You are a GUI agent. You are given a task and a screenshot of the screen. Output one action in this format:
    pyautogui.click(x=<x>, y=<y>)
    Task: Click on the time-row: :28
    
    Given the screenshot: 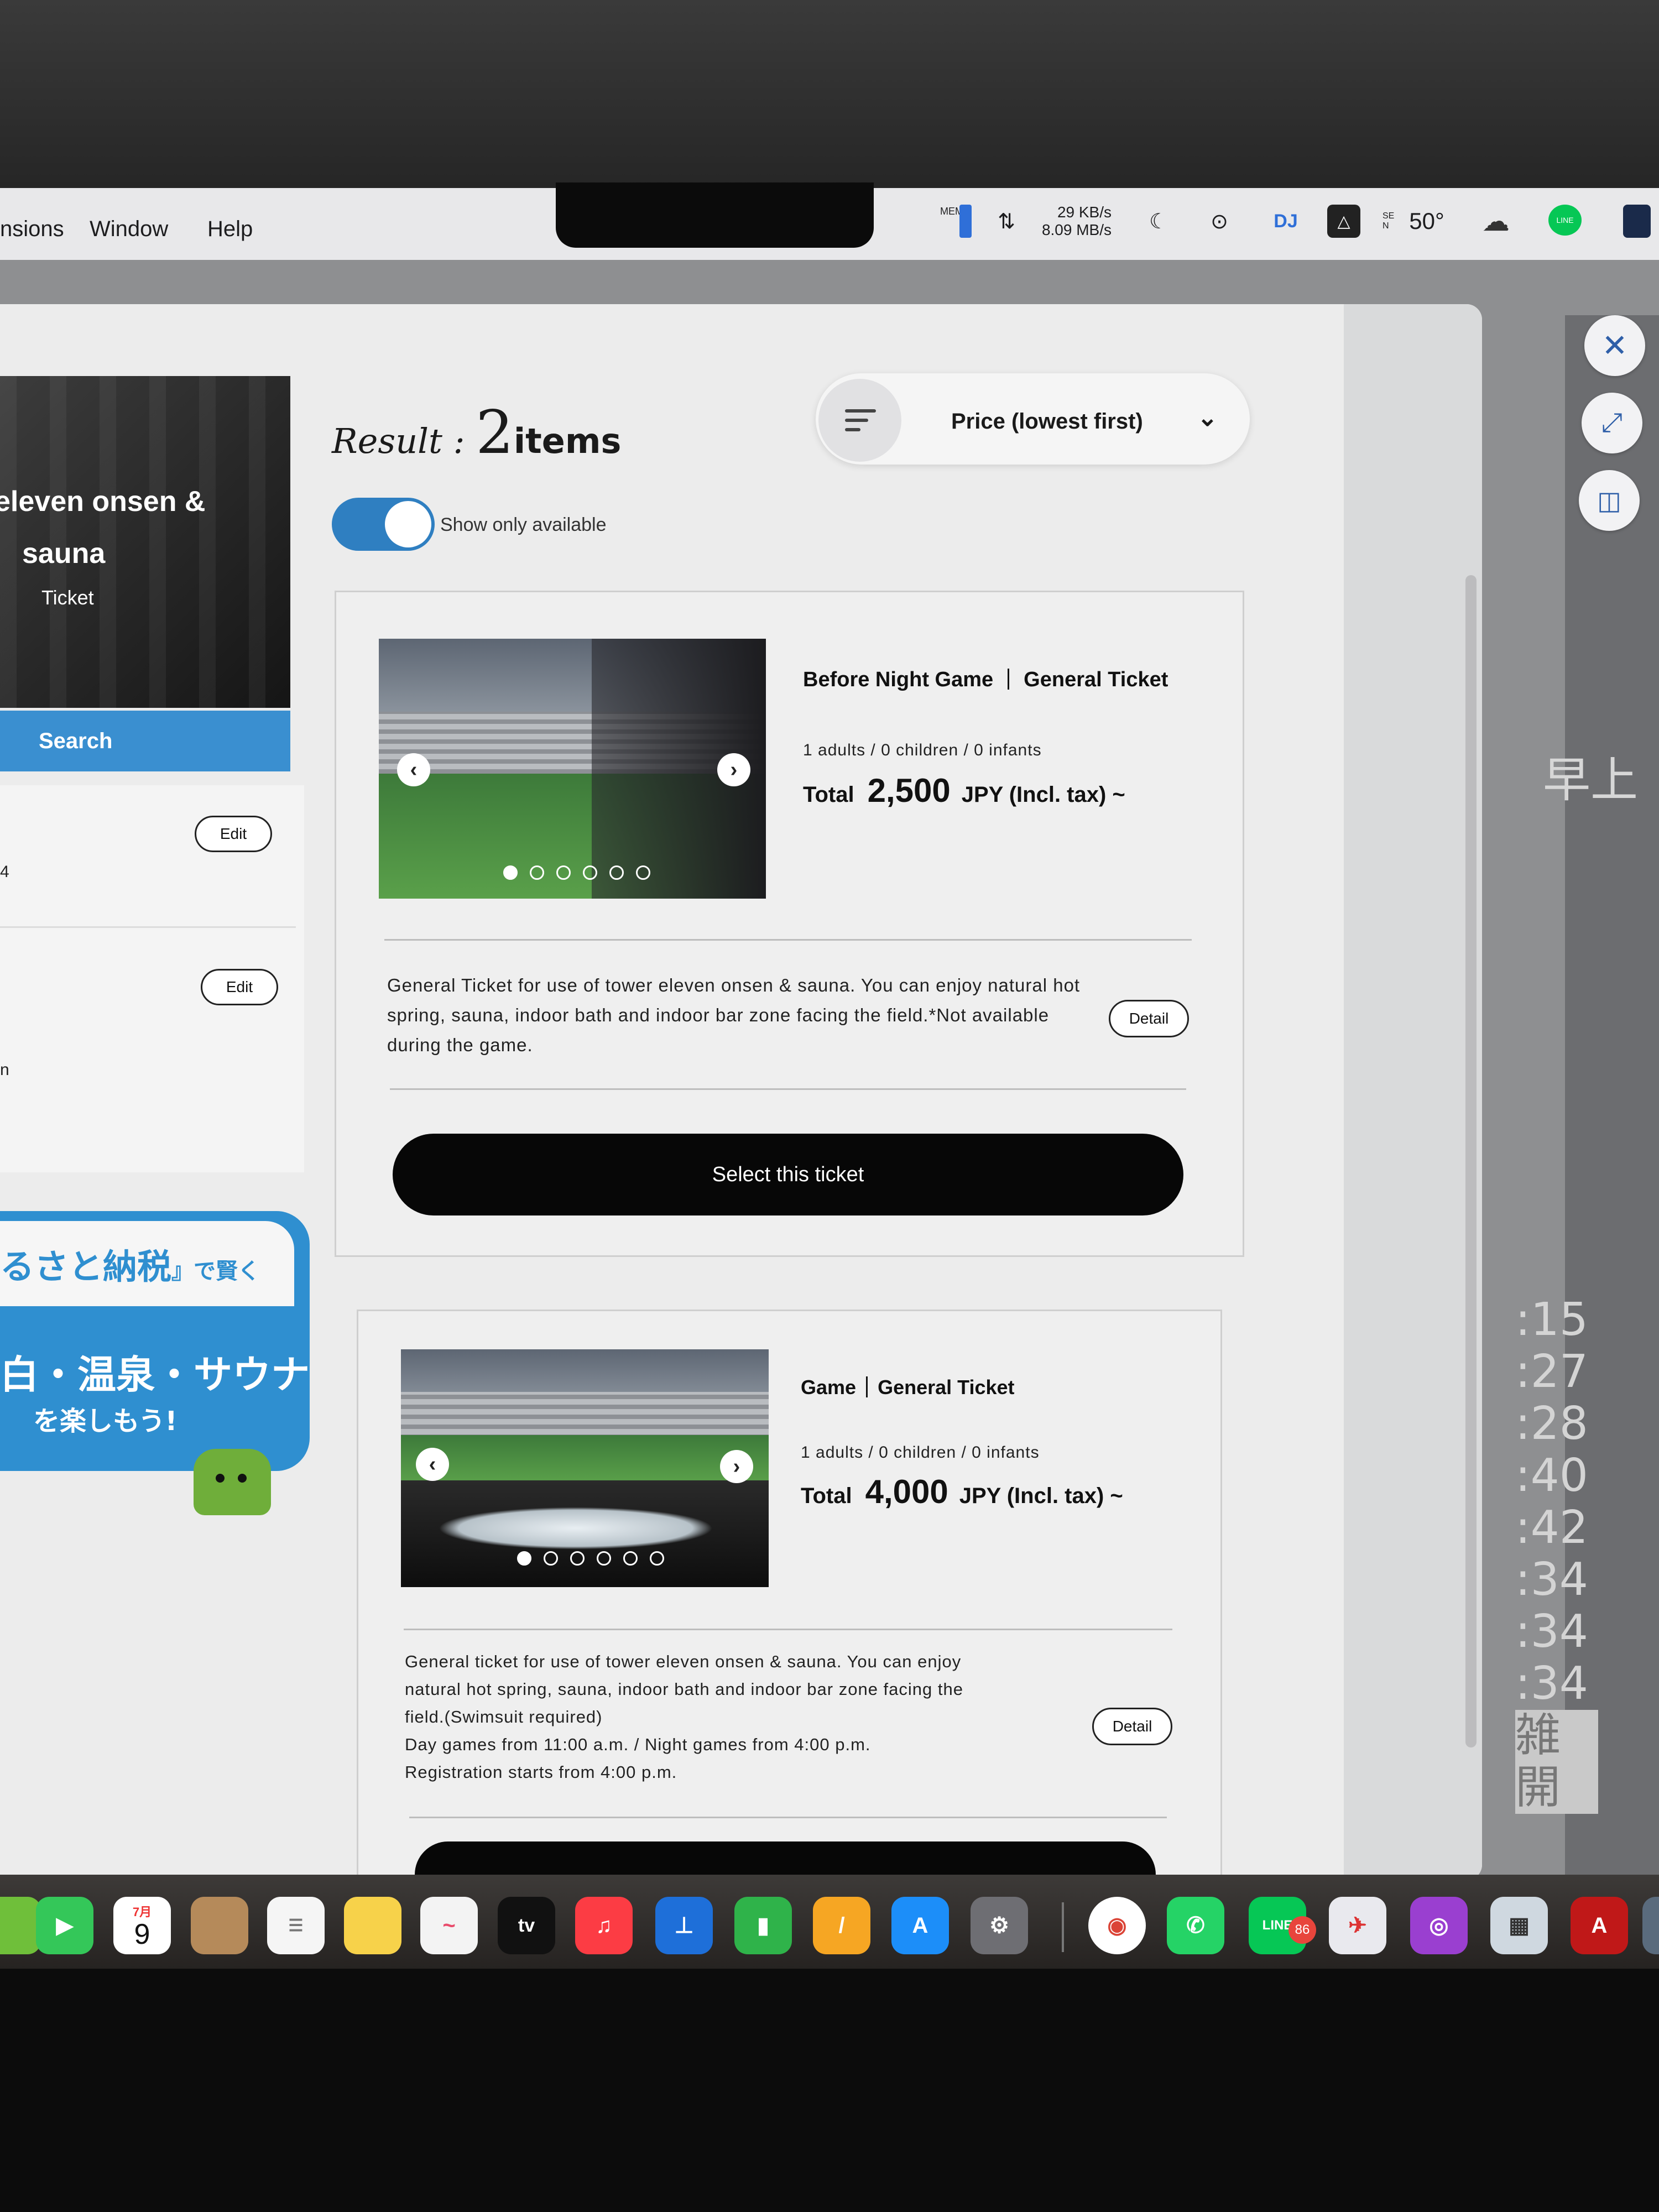 What is the action you would take?
    pyautogui.click(x=1552, y=1424)
    